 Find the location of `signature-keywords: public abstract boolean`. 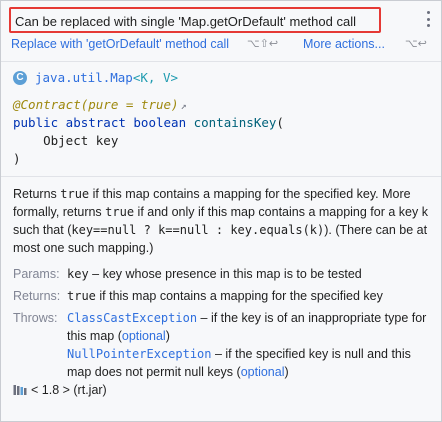

signature-keywords: public abstract boolean is located at coordinates (103, 122).